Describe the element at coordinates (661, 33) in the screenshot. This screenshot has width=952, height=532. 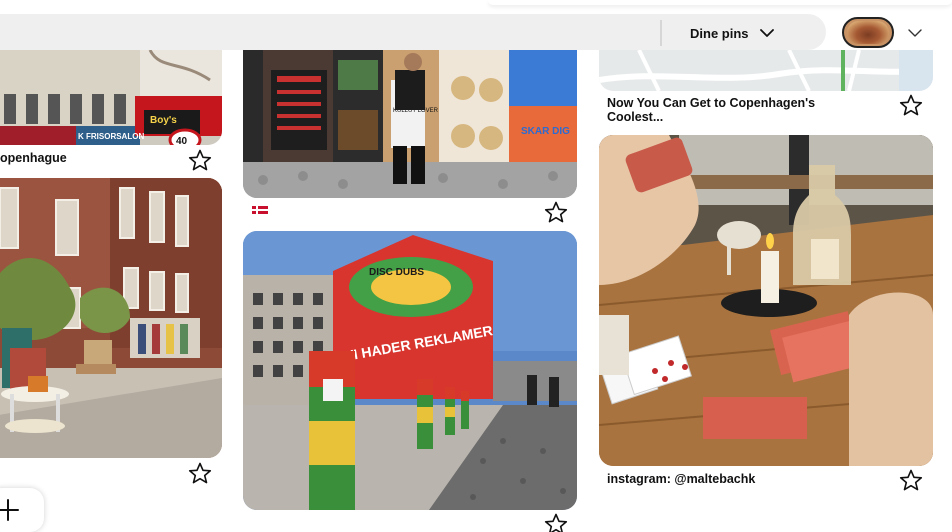
I see `search-divider` at that location.